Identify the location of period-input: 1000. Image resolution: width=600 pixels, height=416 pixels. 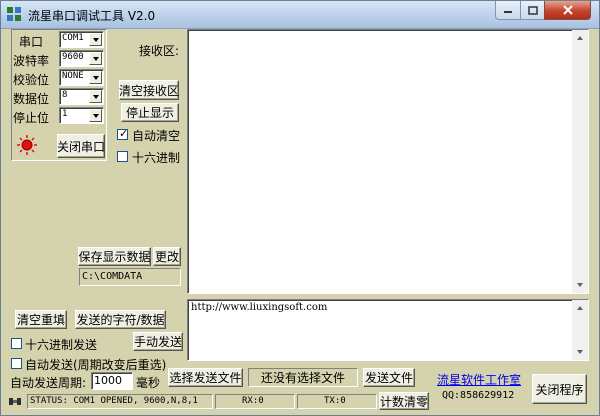
(112, 381).